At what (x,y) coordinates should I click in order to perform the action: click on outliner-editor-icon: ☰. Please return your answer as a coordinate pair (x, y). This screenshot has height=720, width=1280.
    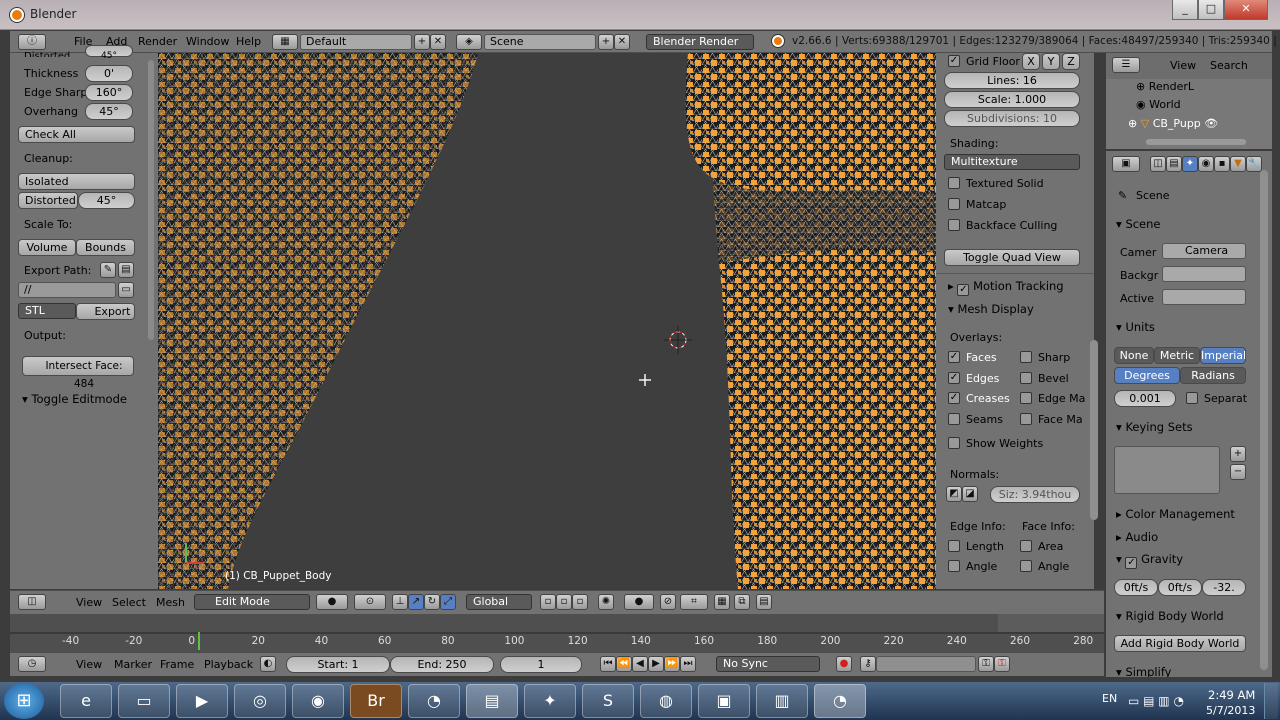
    Looking at the image, I should click on (1126, 65).